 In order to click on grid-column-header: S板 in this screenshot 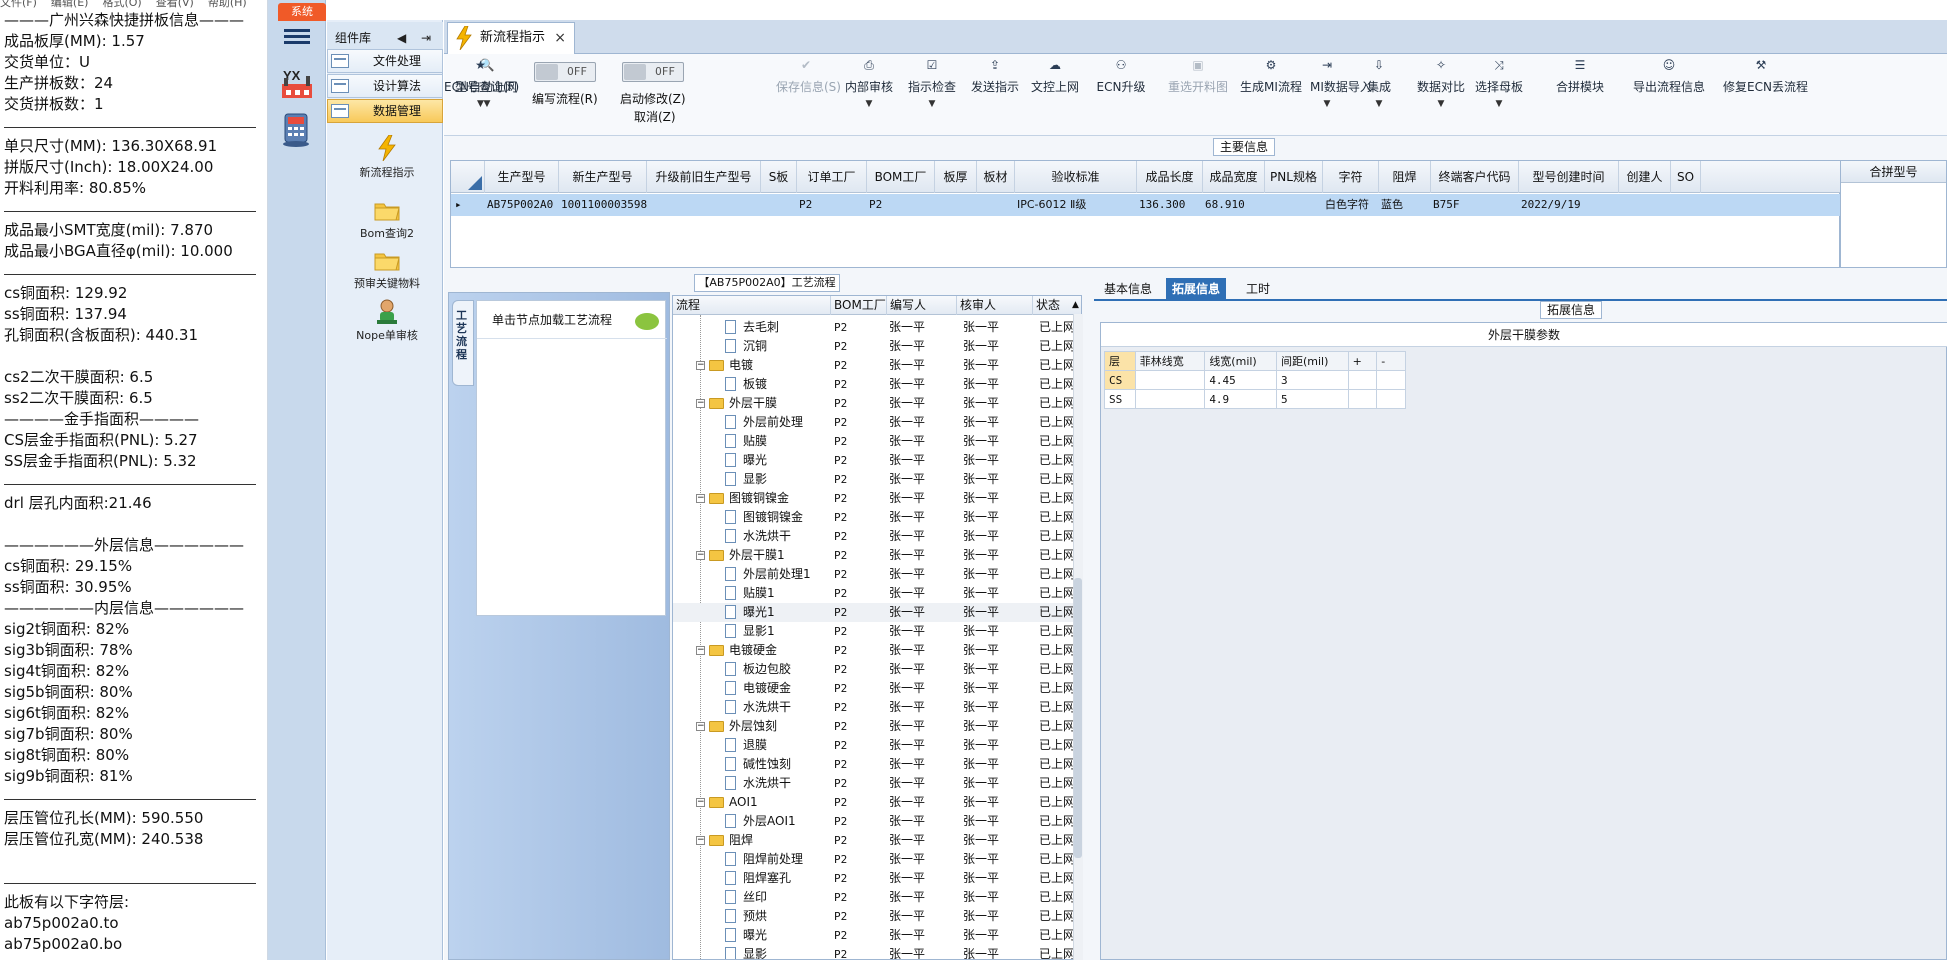, I will do `click(779, 177)`.